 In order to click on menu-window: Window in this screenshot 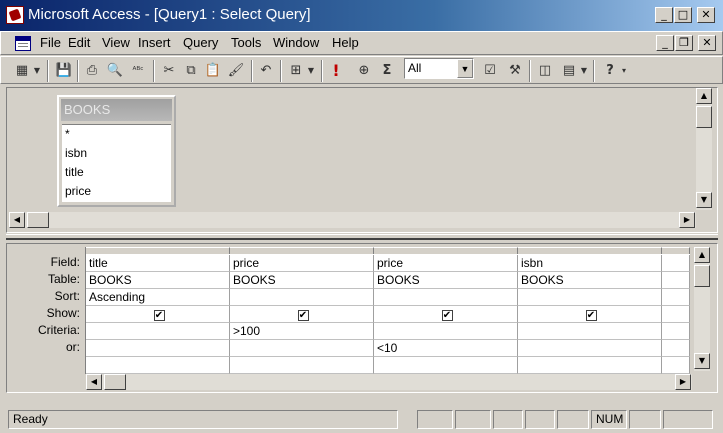, I will do `click(296, 42)`.